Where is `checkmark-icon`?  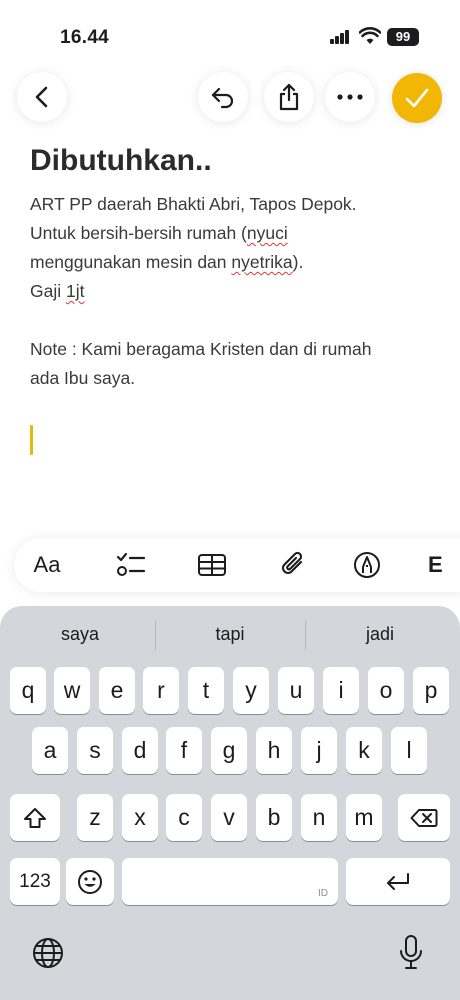
checkmark-icon is located at coordinates (417, 98).